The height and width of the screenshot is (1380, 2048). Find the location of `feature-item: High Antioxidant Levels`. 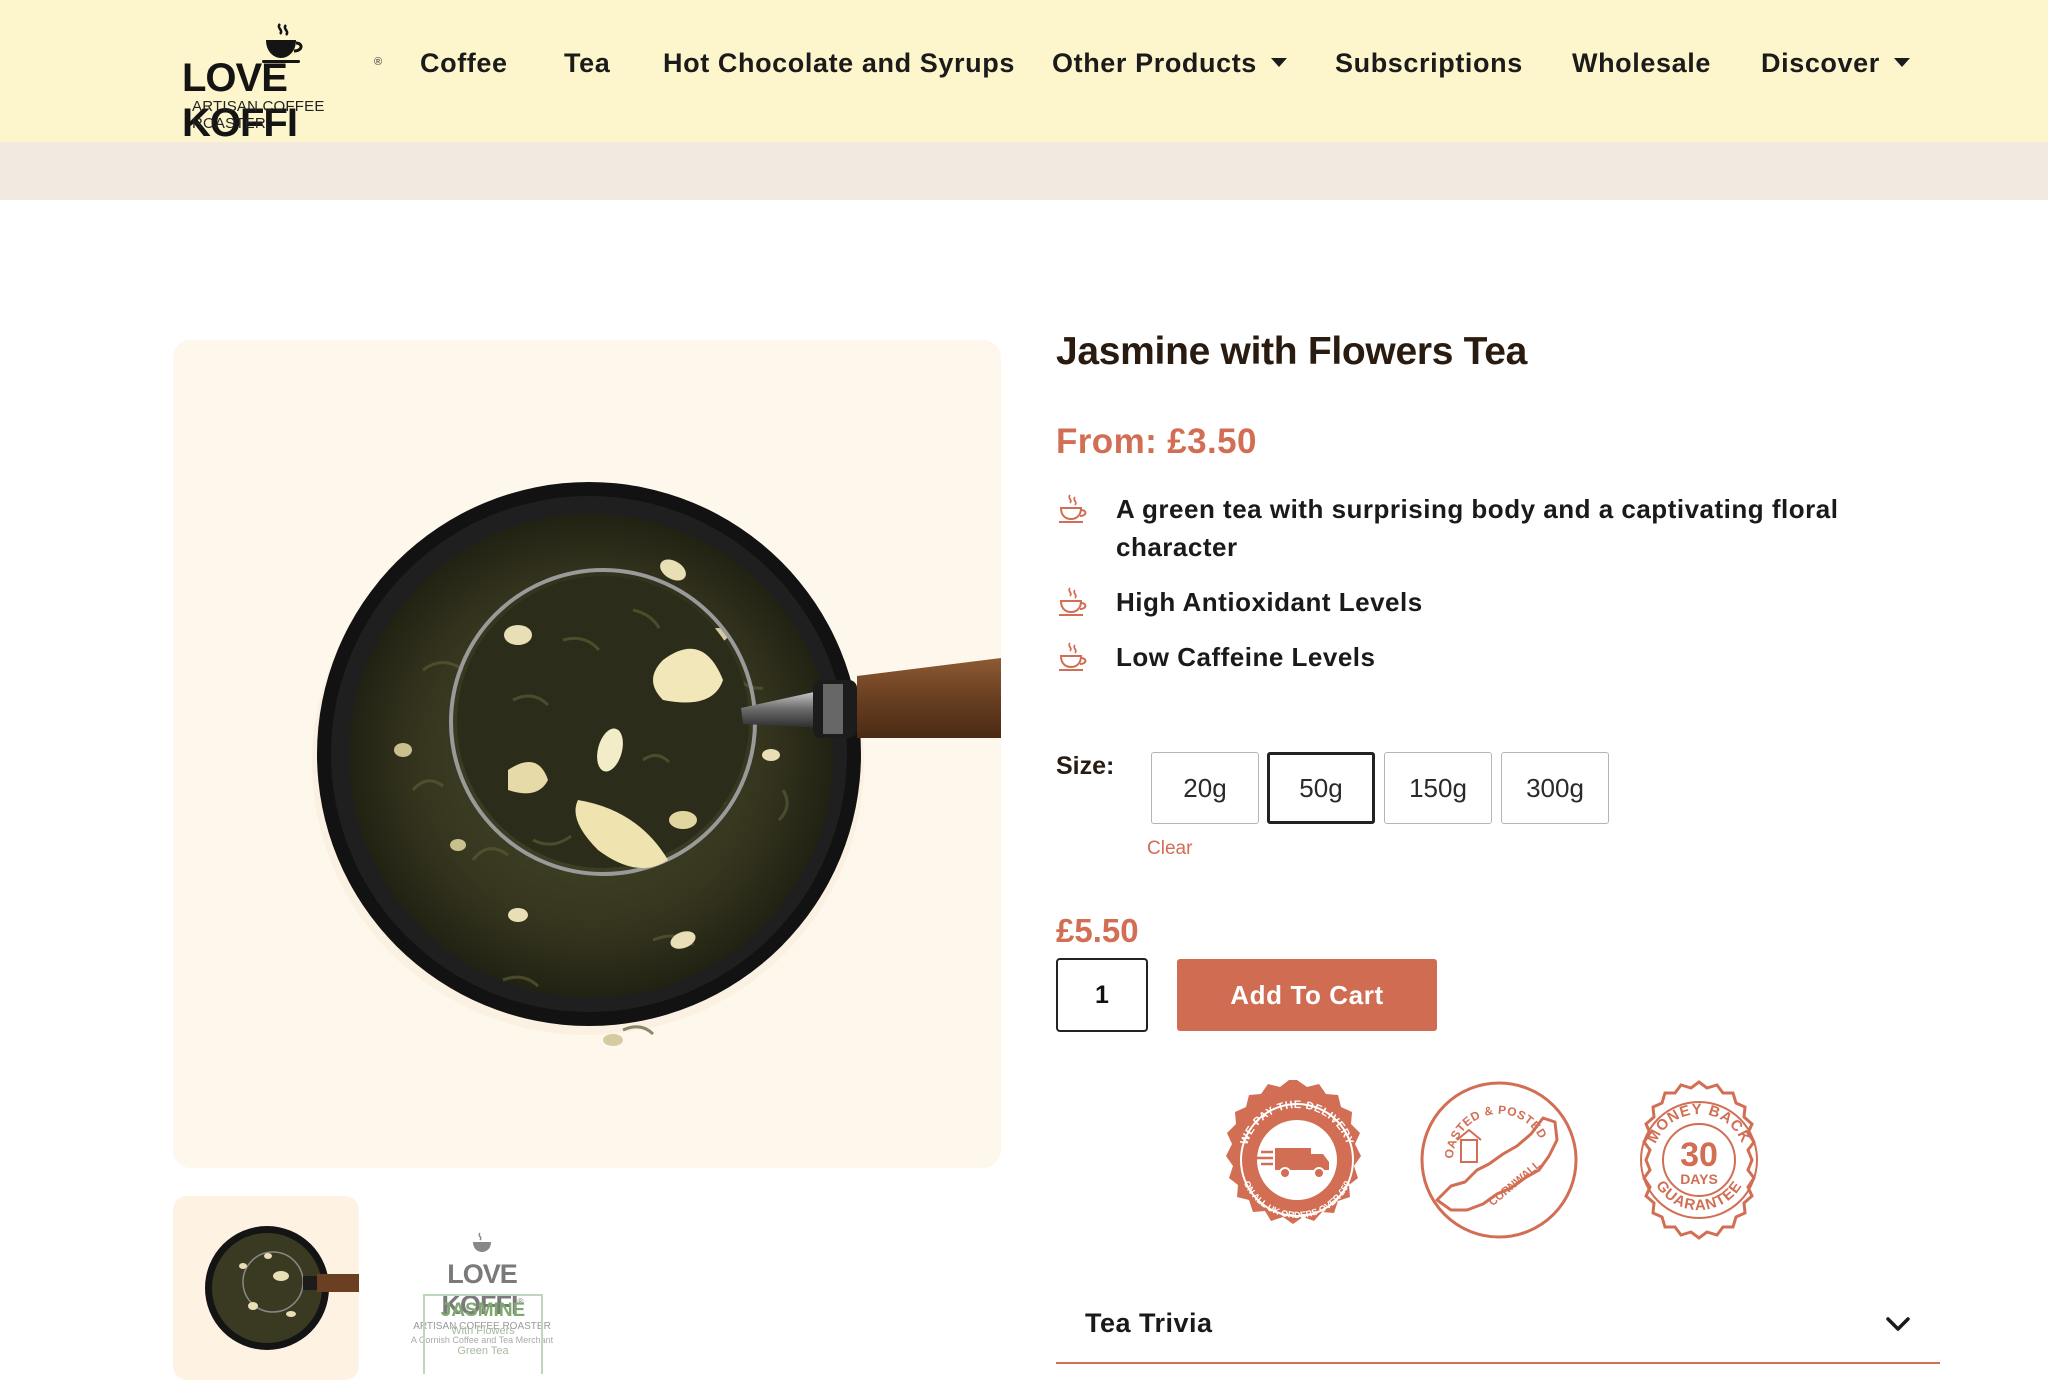

feature-item: High Antioxidant Levels is located at coordinates (1456, 602).